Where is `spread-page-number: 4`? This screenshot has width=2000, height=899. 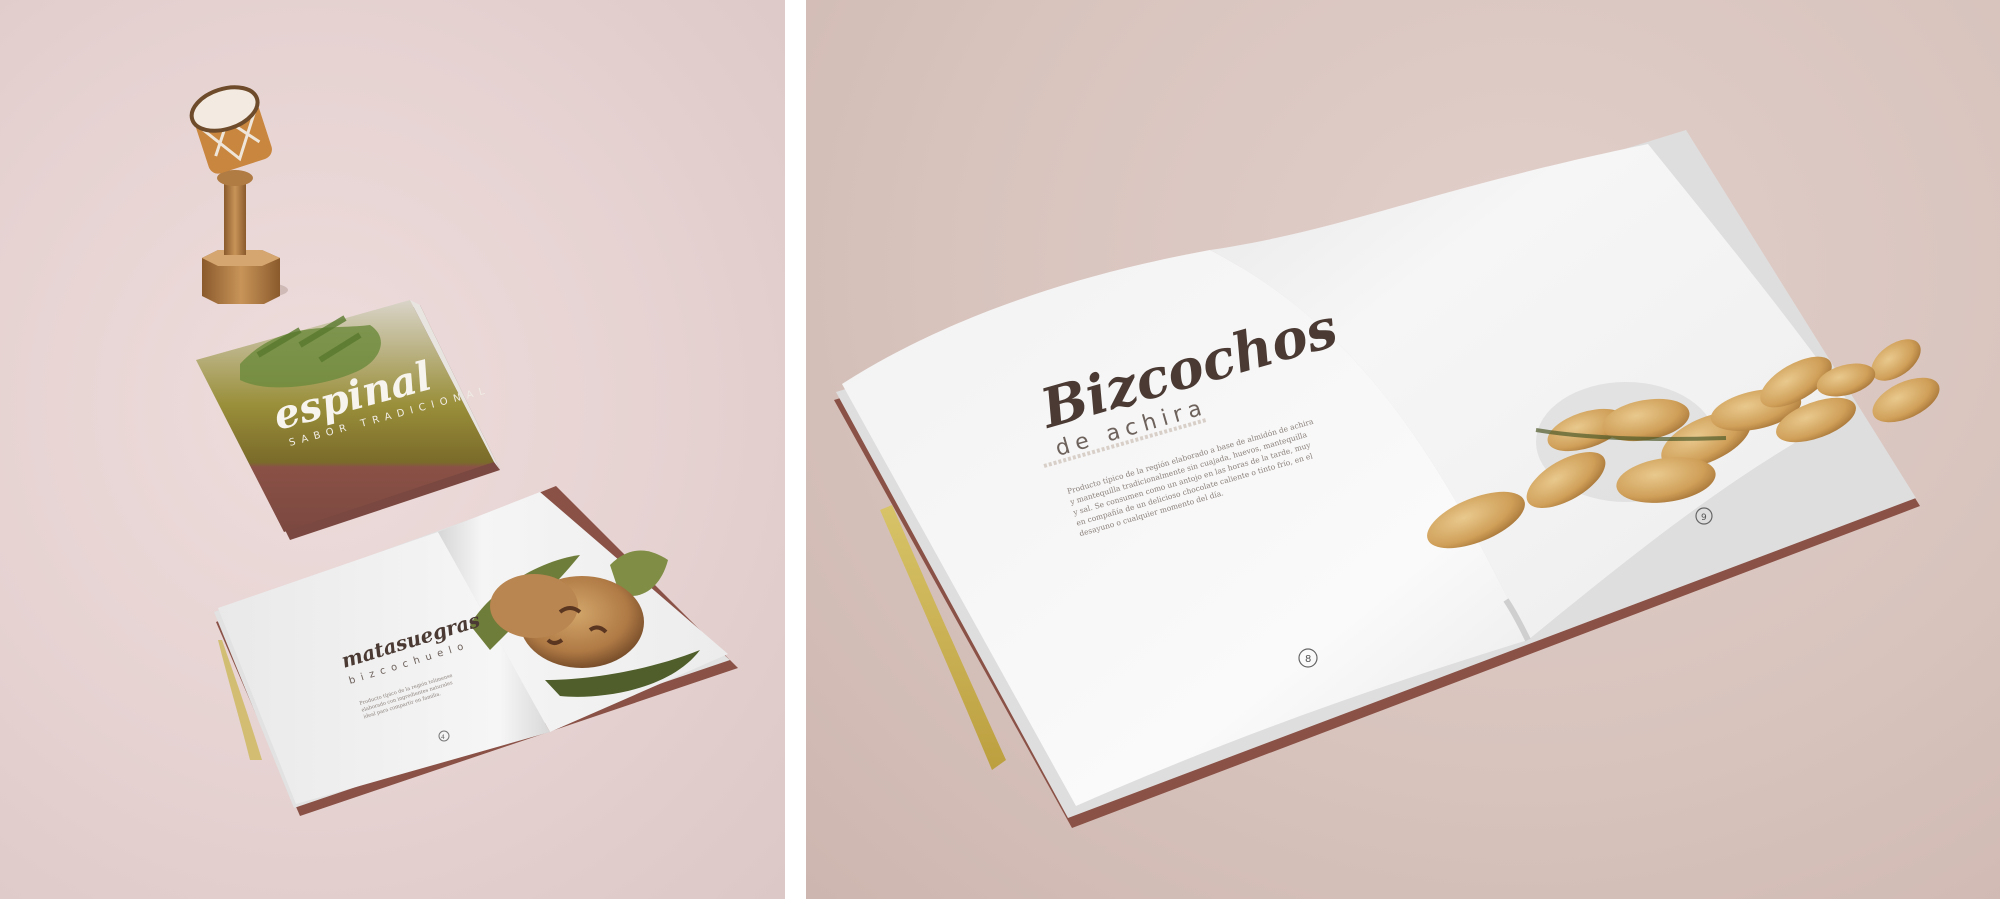
spread-page-number: 4 is located at coordinates (443, 737).